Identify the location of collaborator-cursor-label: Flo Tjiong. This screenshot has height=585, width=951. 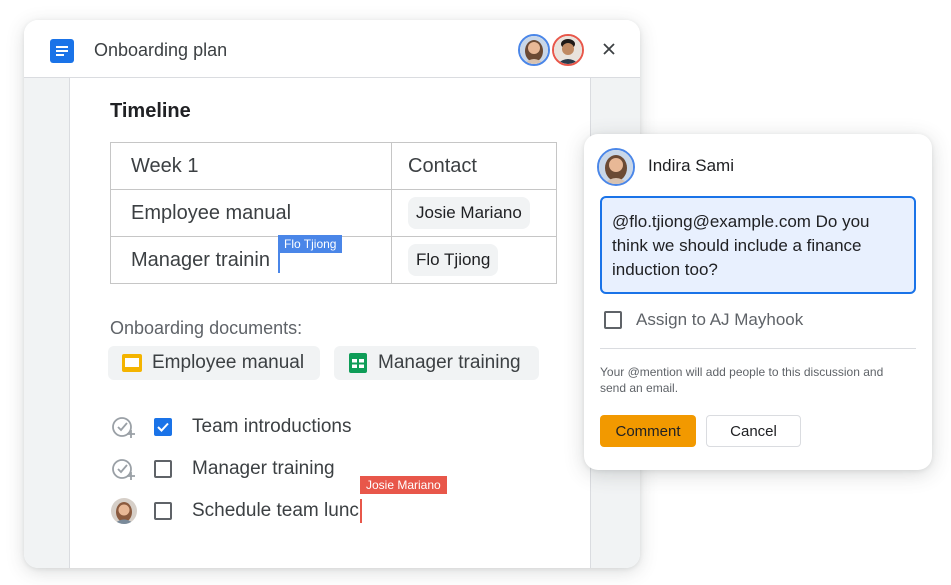
(310, 244).